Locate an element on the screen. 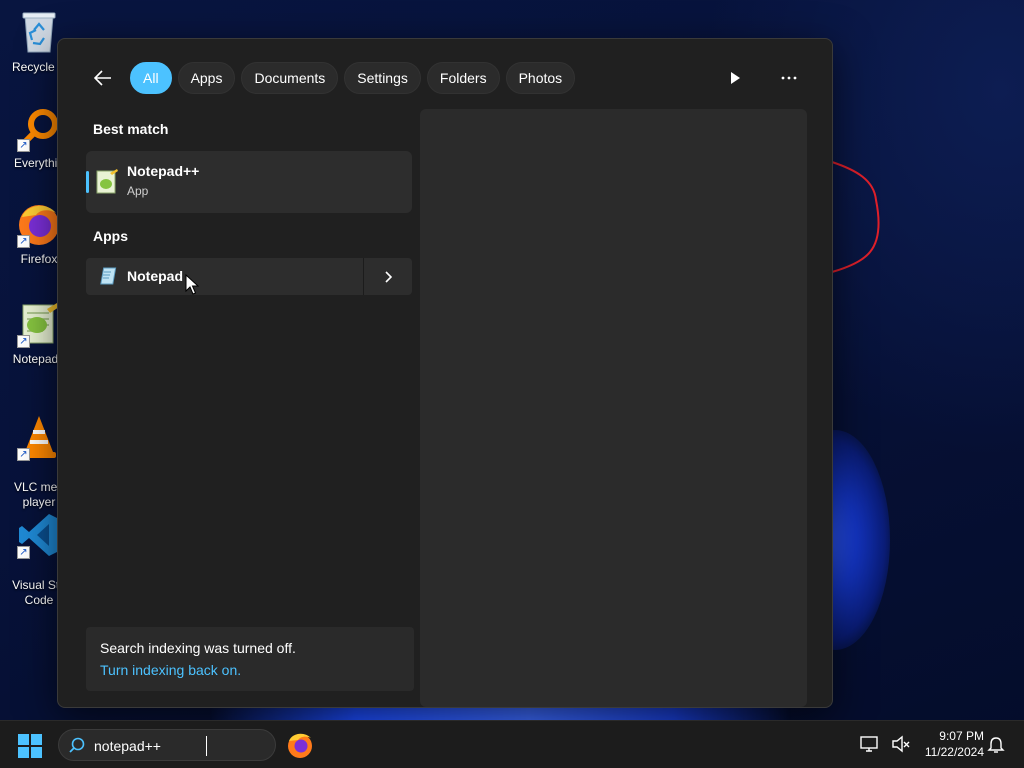  back-button is located at coordinates (103, 78).